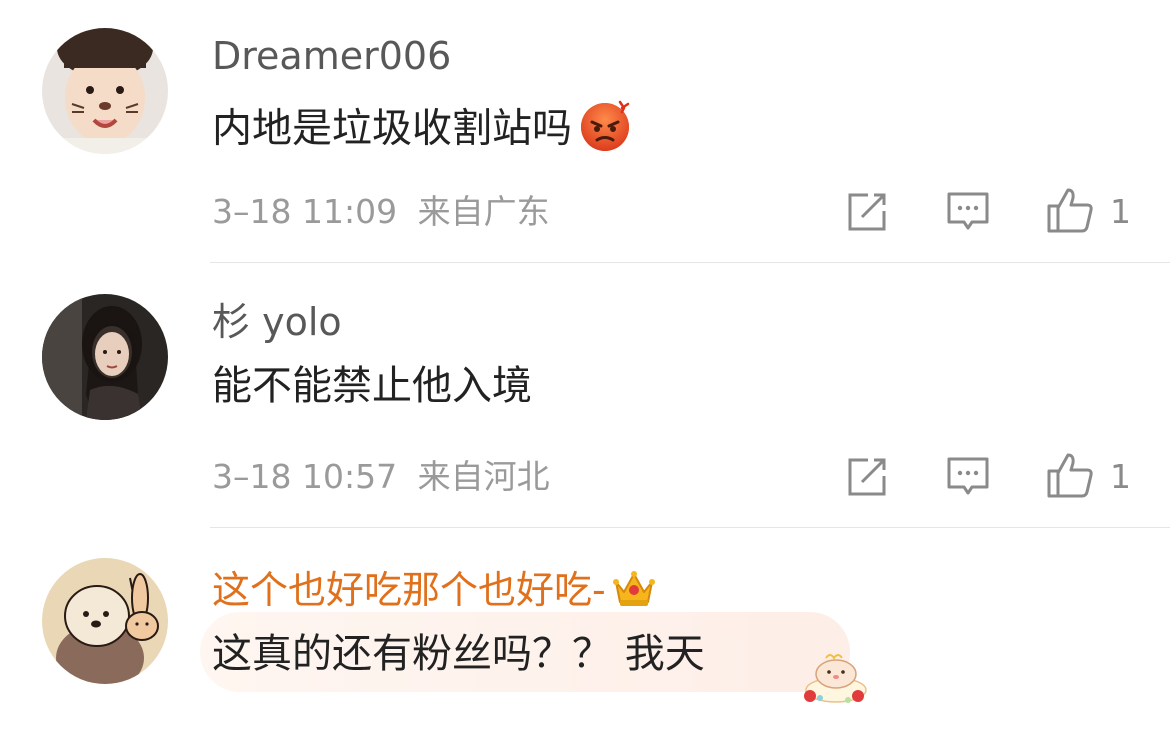  What do you see at coordinates (458, 654) in the screenshot?
I see `comment-text: 这真的还有粉丝吗？？ 我天` at bounding box center [458, 654].